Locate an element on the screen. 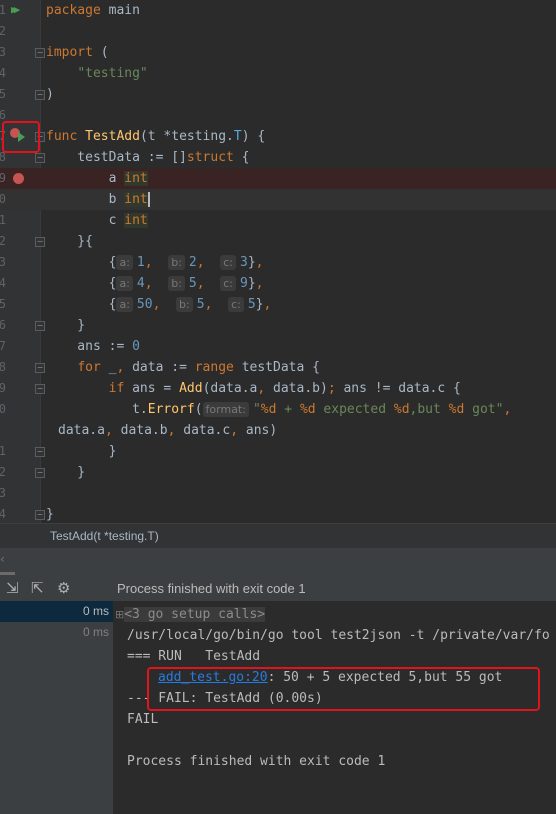 Image resolution: width=556 pixels, height=814 pixels. code-line: 5 {a: 50, b: 5, c: 5}, is located at coordinates (278, 304).